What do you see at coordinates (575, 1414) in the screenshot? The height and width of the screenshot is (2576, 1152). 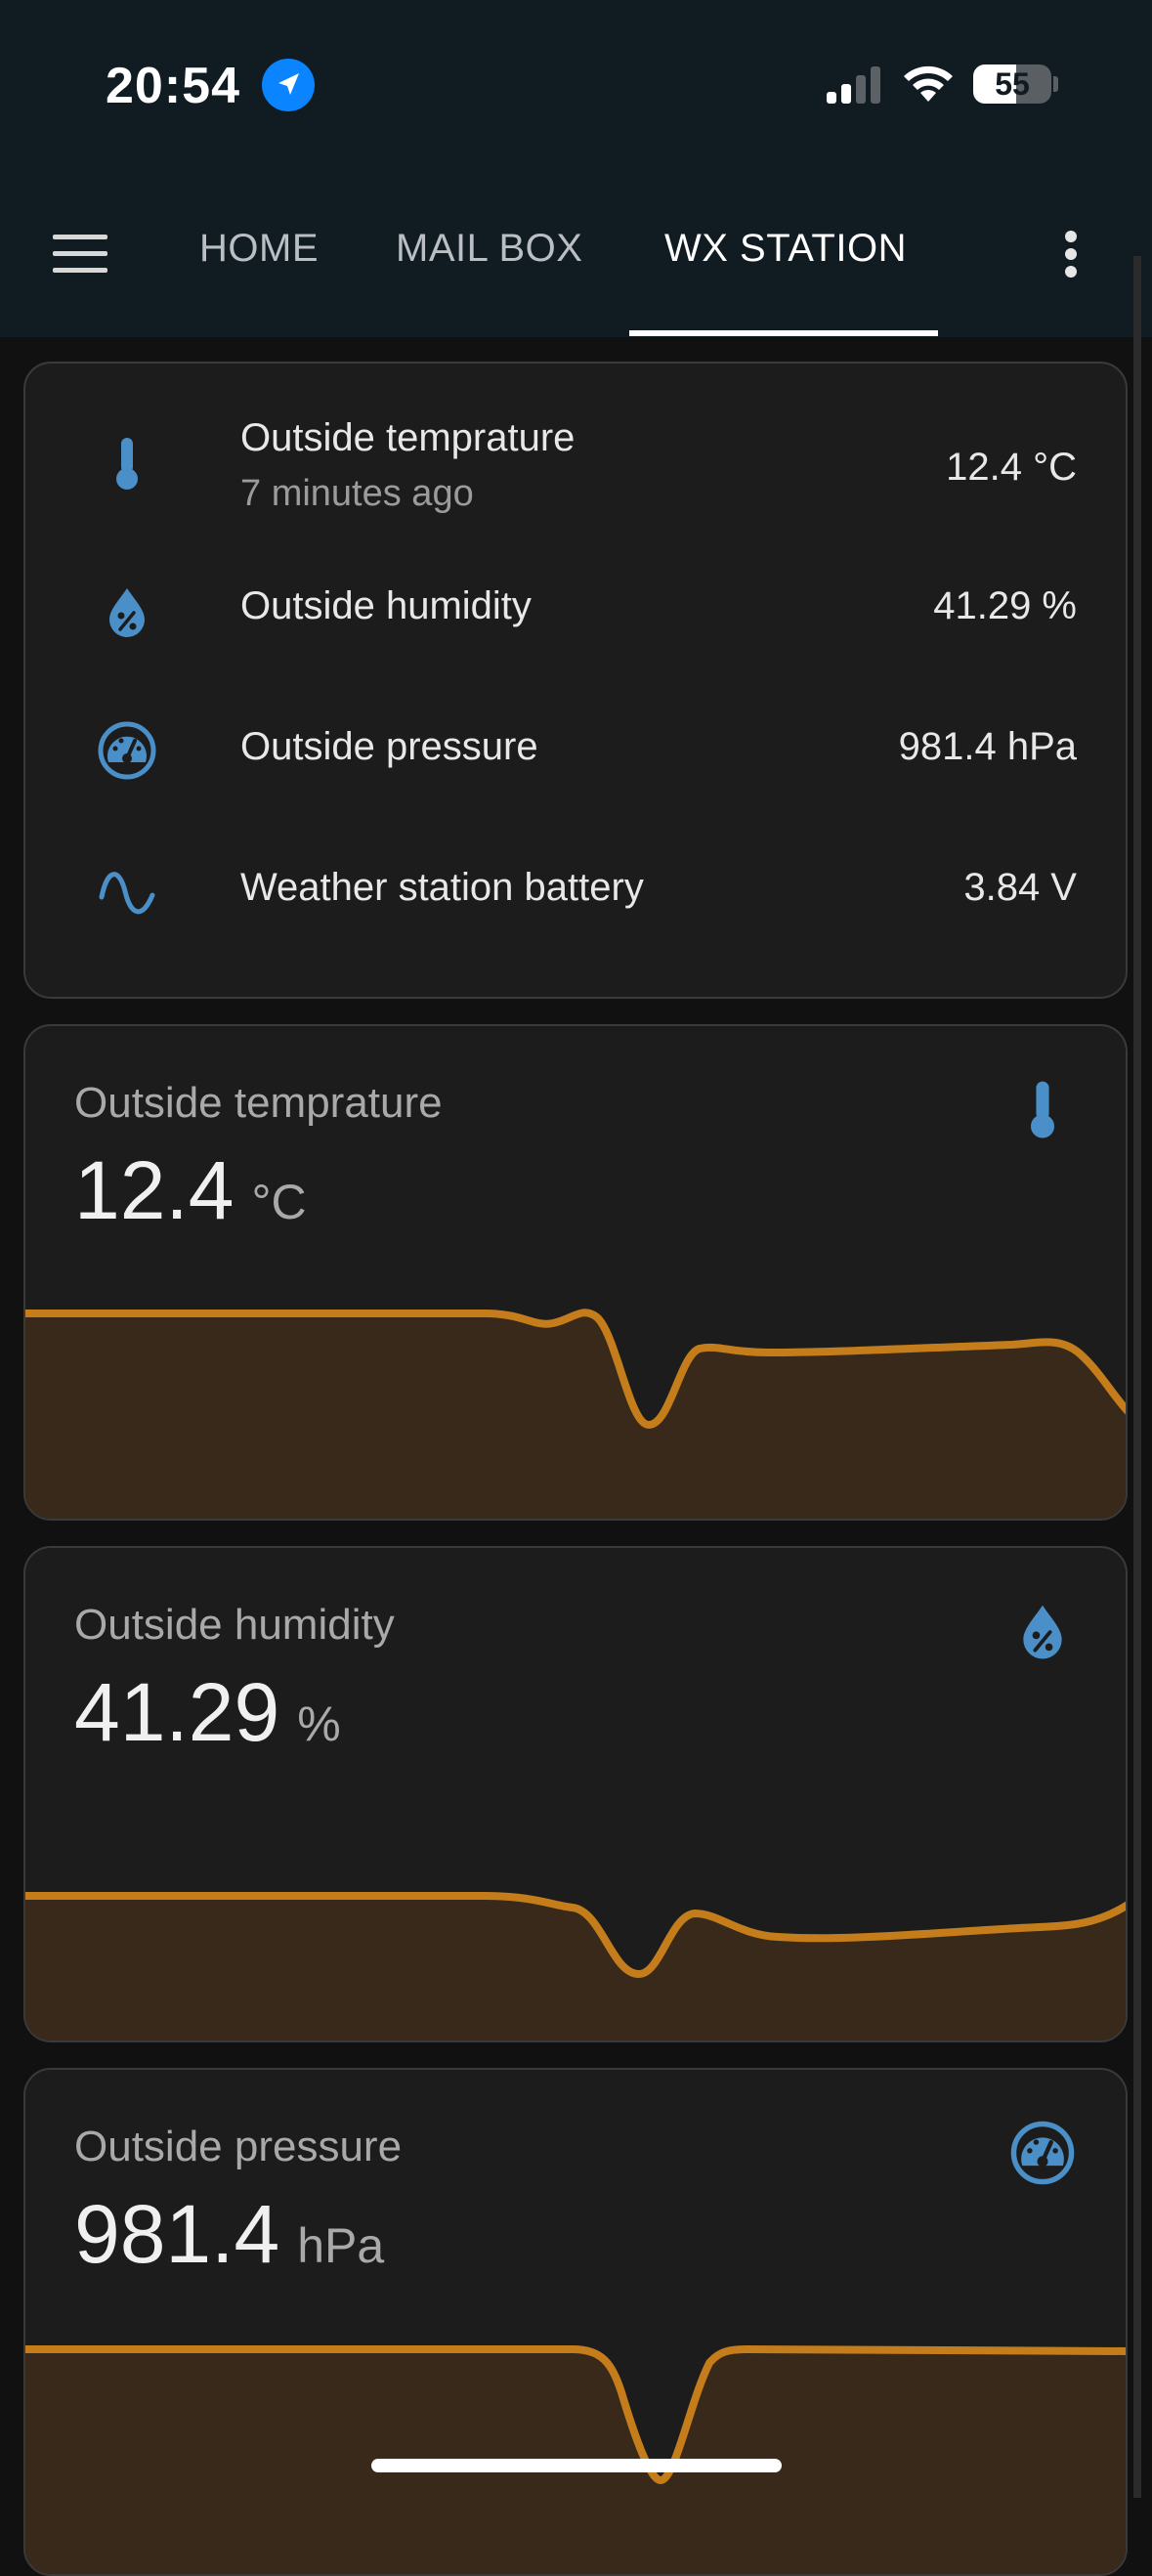 I see `temperature-history-graph` at bounding box center [575, 1414].